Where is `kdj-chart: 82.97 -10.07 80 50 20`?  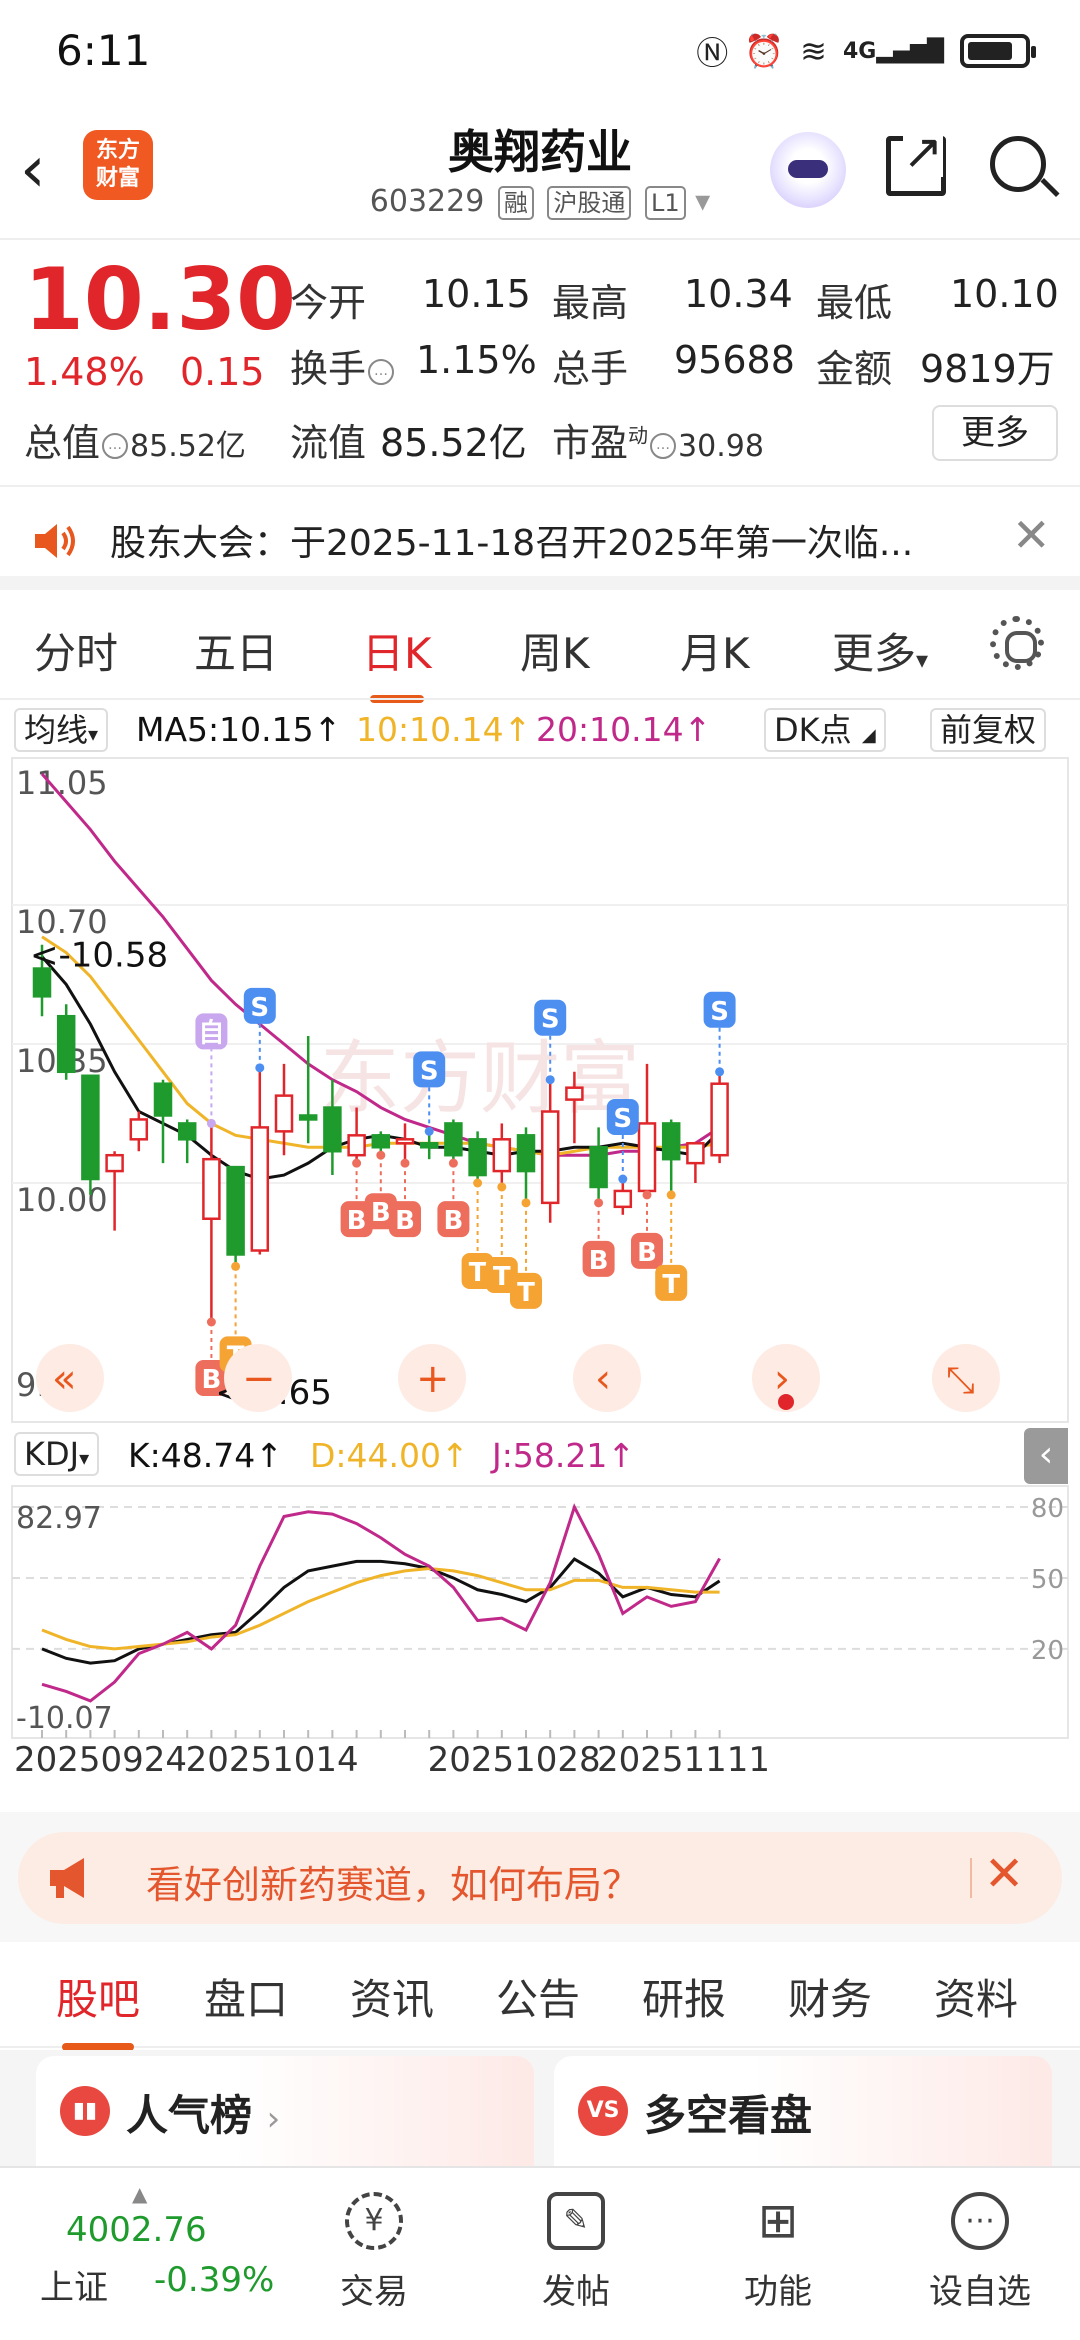 kdj-chart: 82.97 -10.07 80 50 20 is located at coordinates (540, 1612).